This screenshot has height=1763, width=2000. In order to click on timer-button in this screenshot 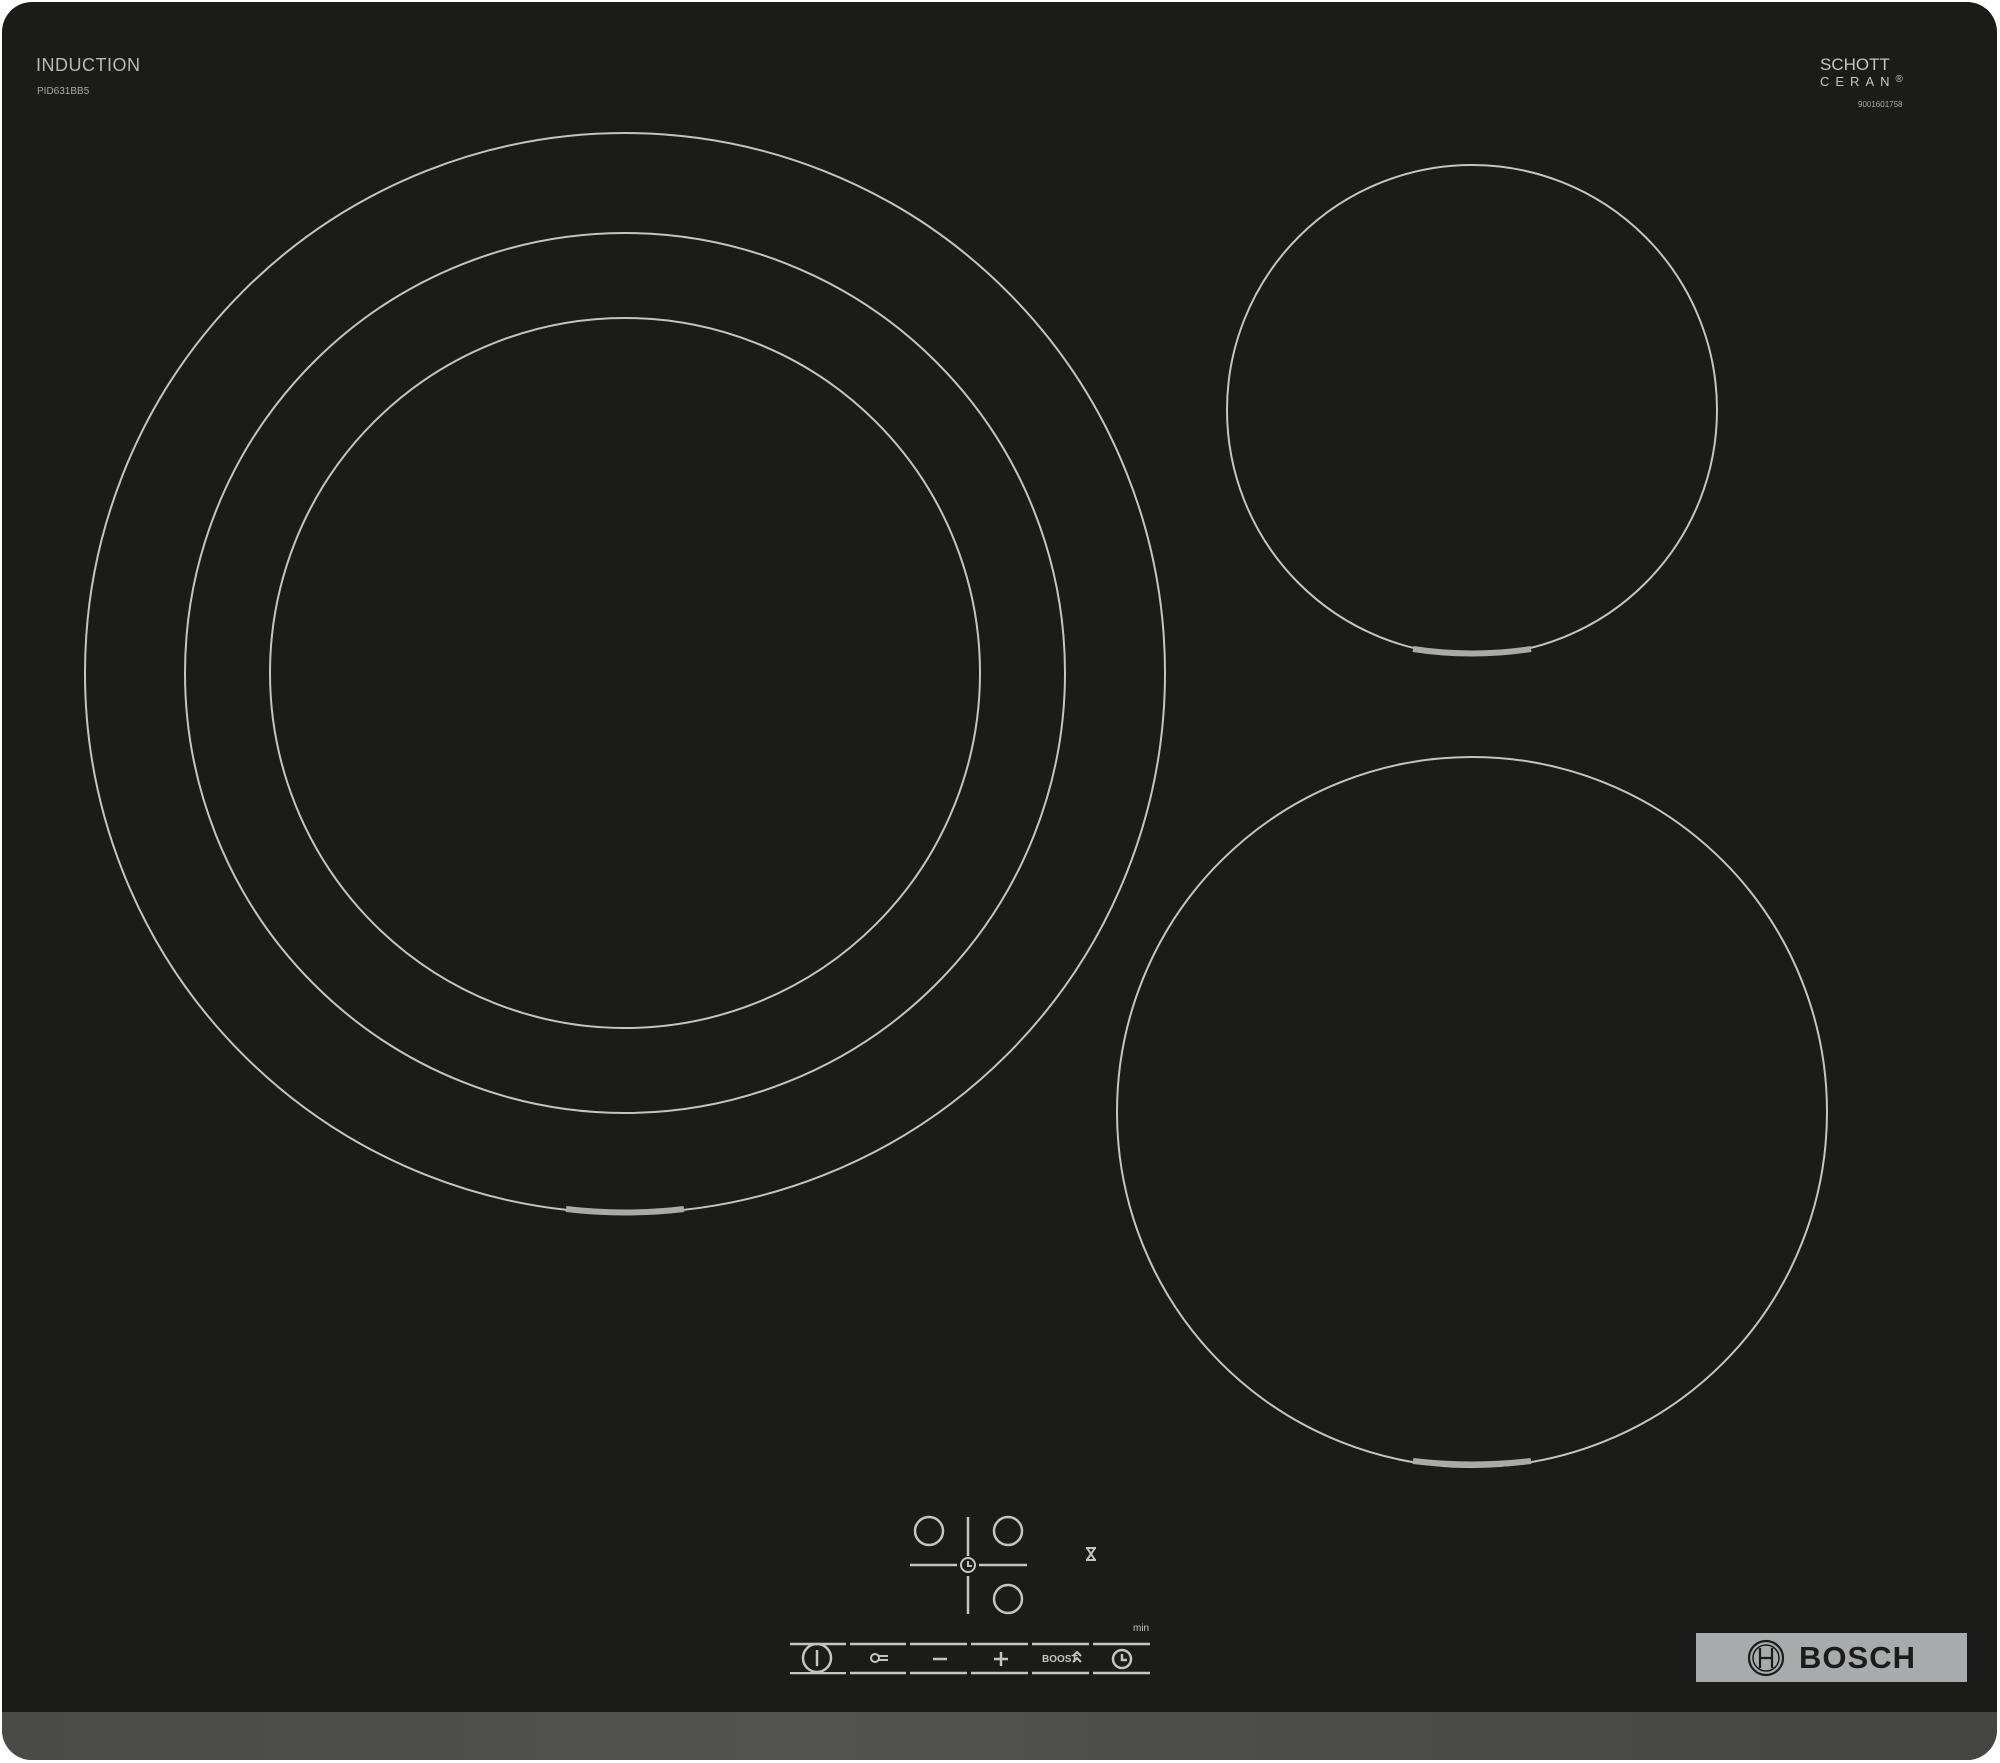, I will do `click(1122, 1659)`.